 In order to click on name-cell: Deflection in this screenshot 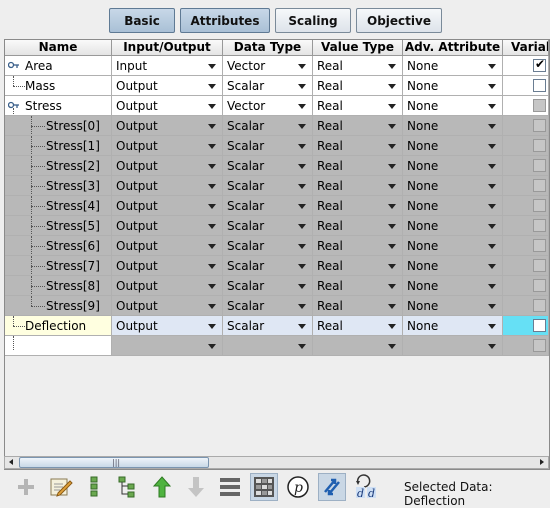, I will do `click(58, 326)`.